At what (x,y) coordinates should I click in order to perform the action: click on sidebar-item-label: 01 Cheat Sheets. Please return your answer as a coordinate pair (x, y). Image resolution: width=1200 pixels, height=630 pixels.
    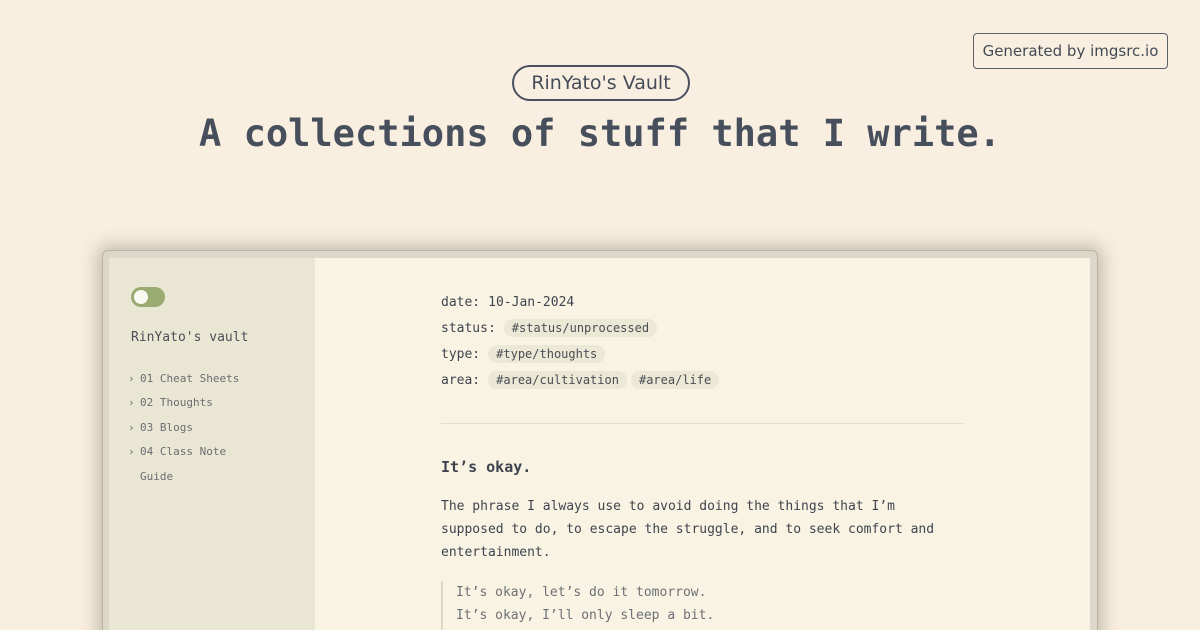
    Looking at the image, I should click on (190, 378).